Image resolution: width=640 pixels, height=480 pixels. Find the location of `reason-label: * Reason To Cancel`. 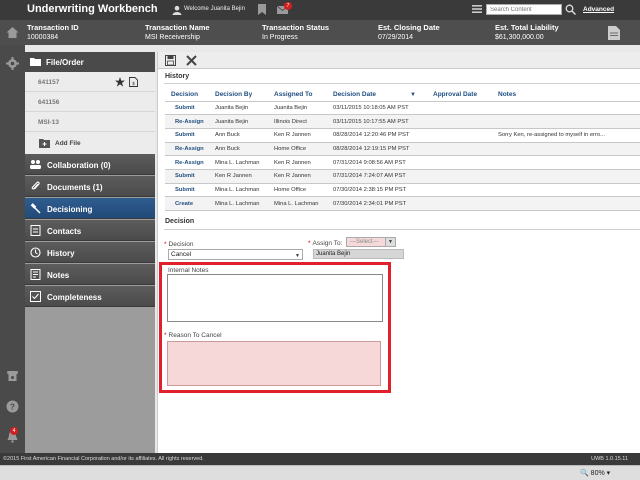

reason-label: * Reason To Cancel is located at coordinates (193, 335).